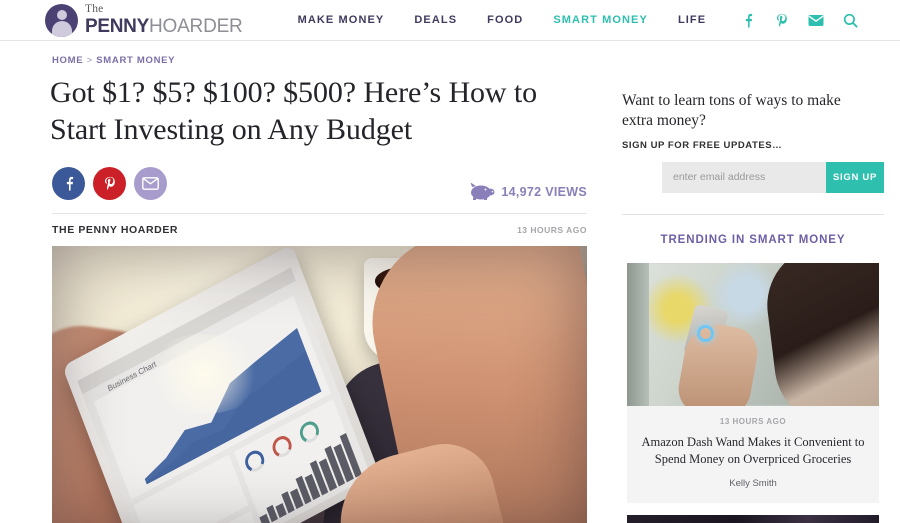  I want to click on view-count-label: 14,972 VIEWS, so click(544, 192).